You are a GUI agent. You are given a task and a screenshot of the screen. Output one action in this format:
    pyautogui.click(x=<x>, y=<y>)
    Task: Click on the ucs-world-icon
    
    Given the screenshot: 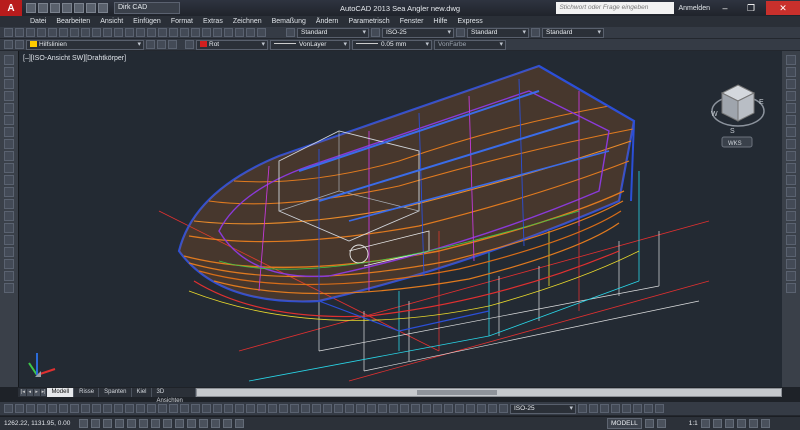 What is the action you would take?
    pyautogui.click(x=371, y=408)
    